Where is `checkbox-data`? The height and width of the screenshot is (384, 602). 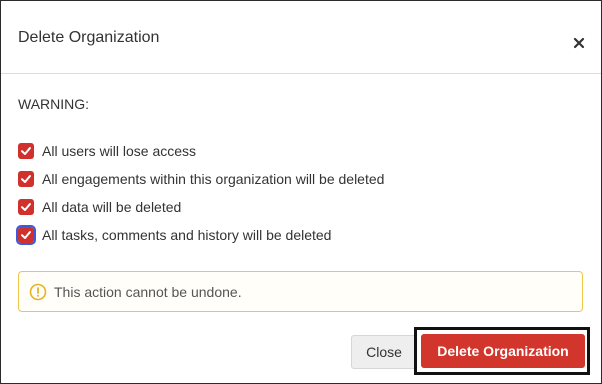 checkbox-data is located at coordinates (26, 207).